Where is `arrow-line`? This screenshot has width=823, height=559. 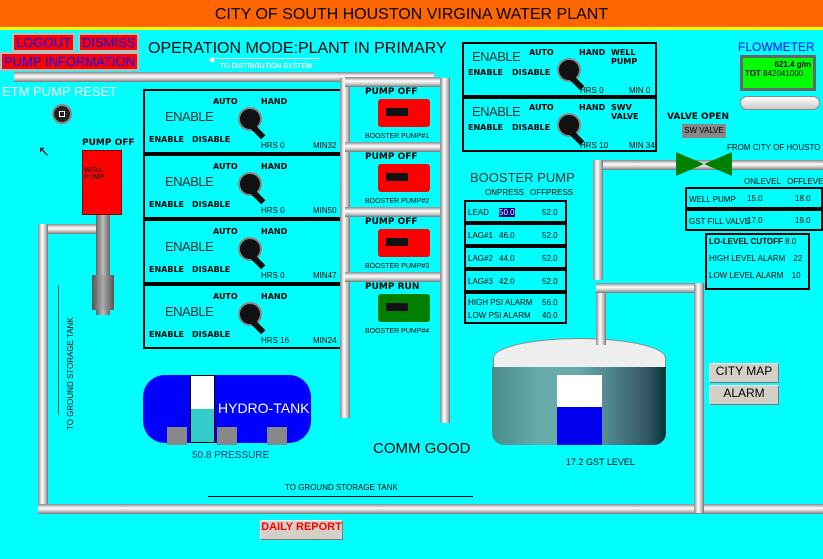 arrow-line is located at coordinates (58, 350).